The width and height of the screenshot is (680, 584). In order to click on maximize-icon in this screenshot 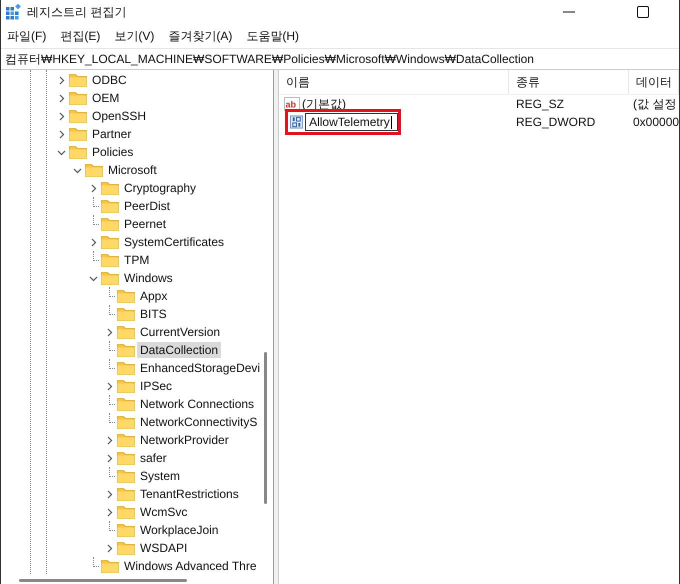, I will do `click(643, 12)`.